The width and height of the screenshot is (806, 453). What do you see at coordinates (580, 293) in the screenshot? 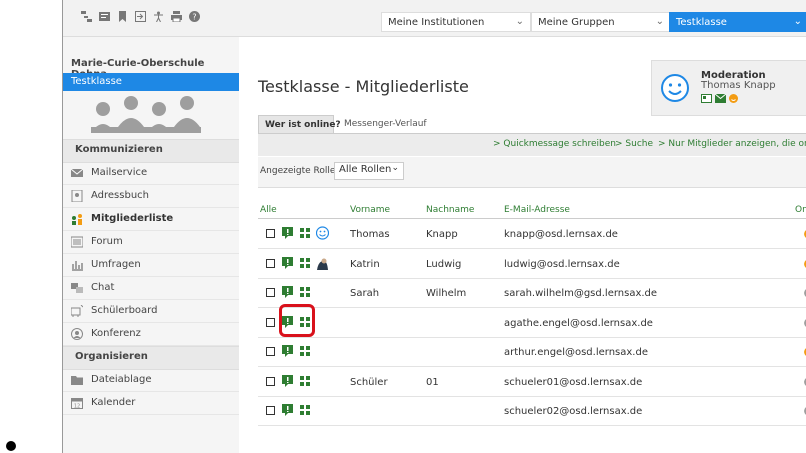
I see `email-address: sarah.wilhelm@gsd.lernsax.de` at bounding box center [580, 293].